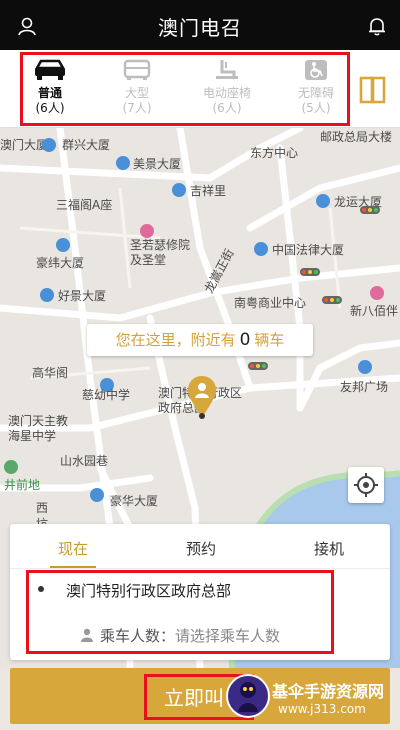 The height and width of the screenshot is (730, 400). I want to click on wheelchair-icon, so click(316, 70).